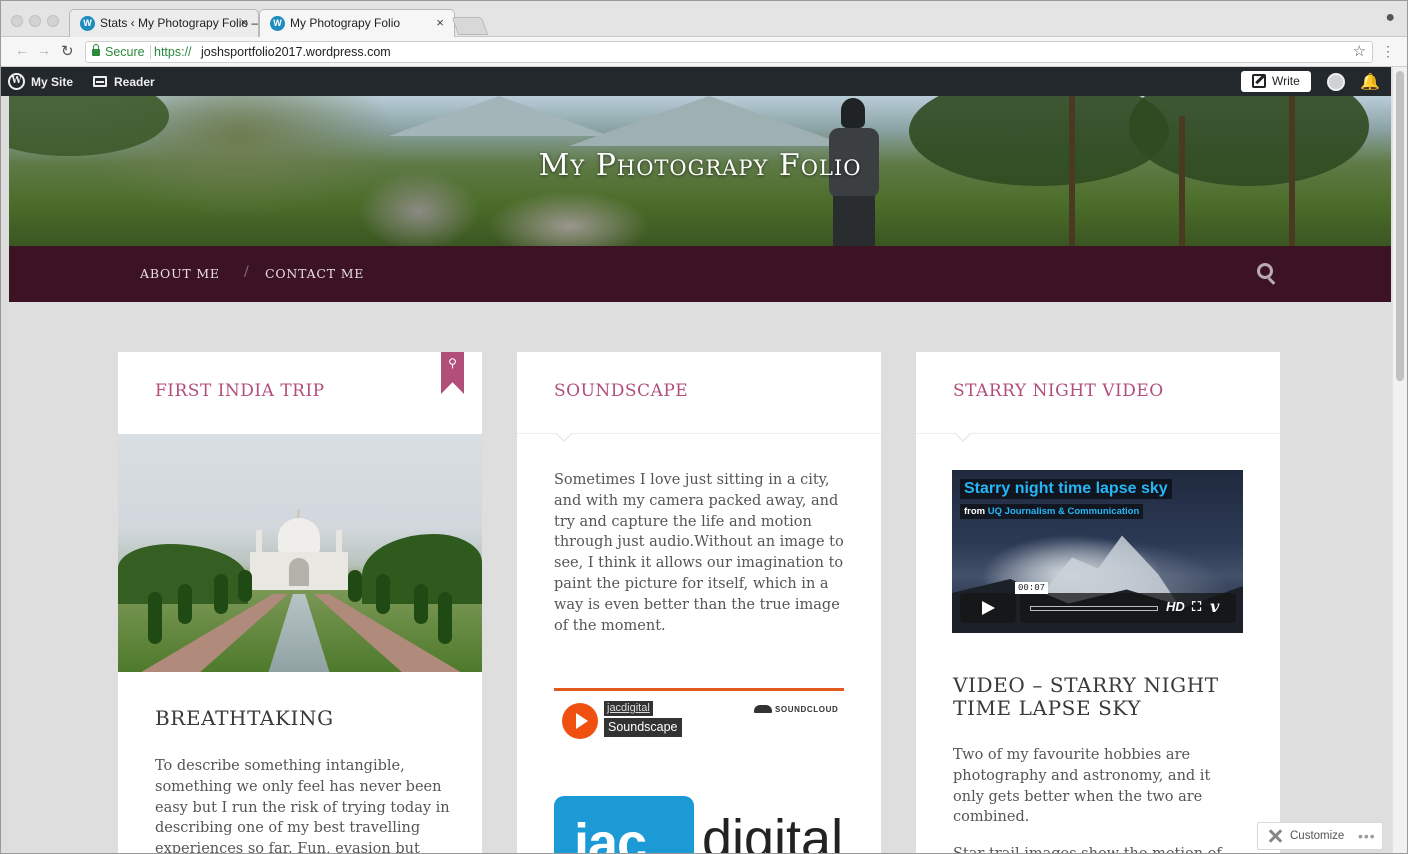  I want to click on video-controls: HD ⛶ v, so click(1128, 608).